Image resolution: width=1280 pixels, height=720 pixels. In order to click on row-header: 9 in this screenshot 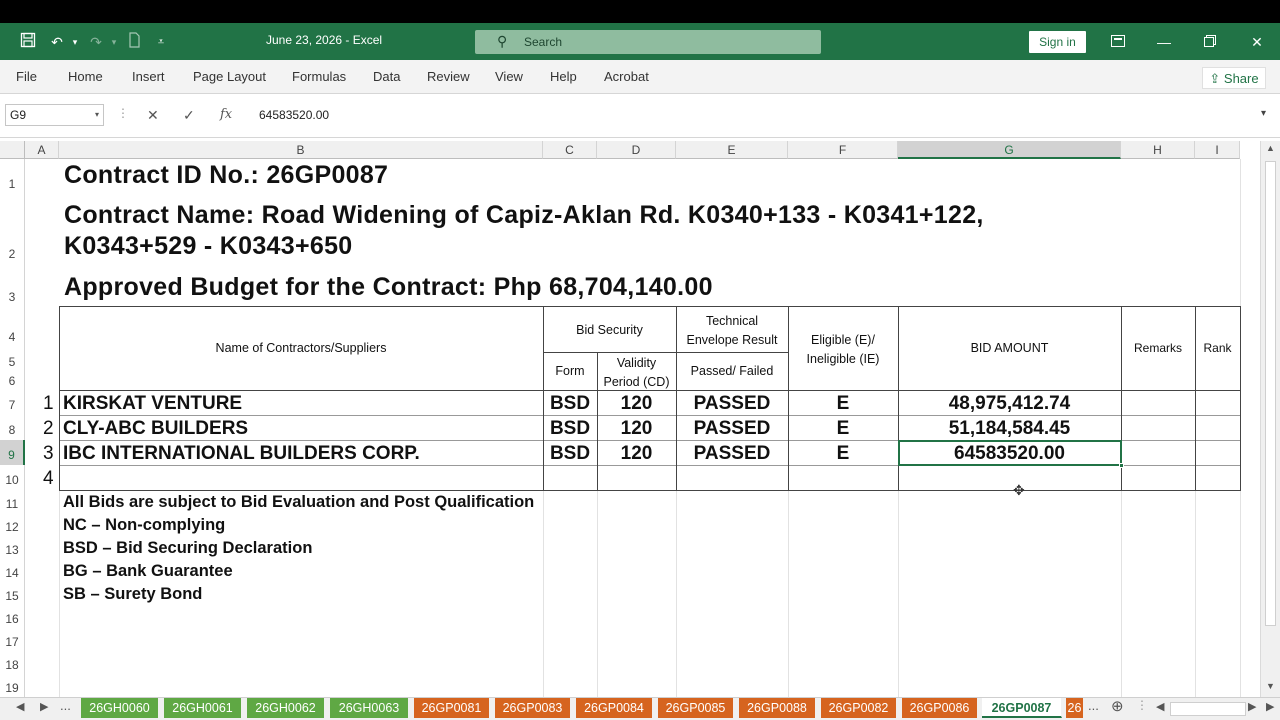, I will do `click(12, 452)`.